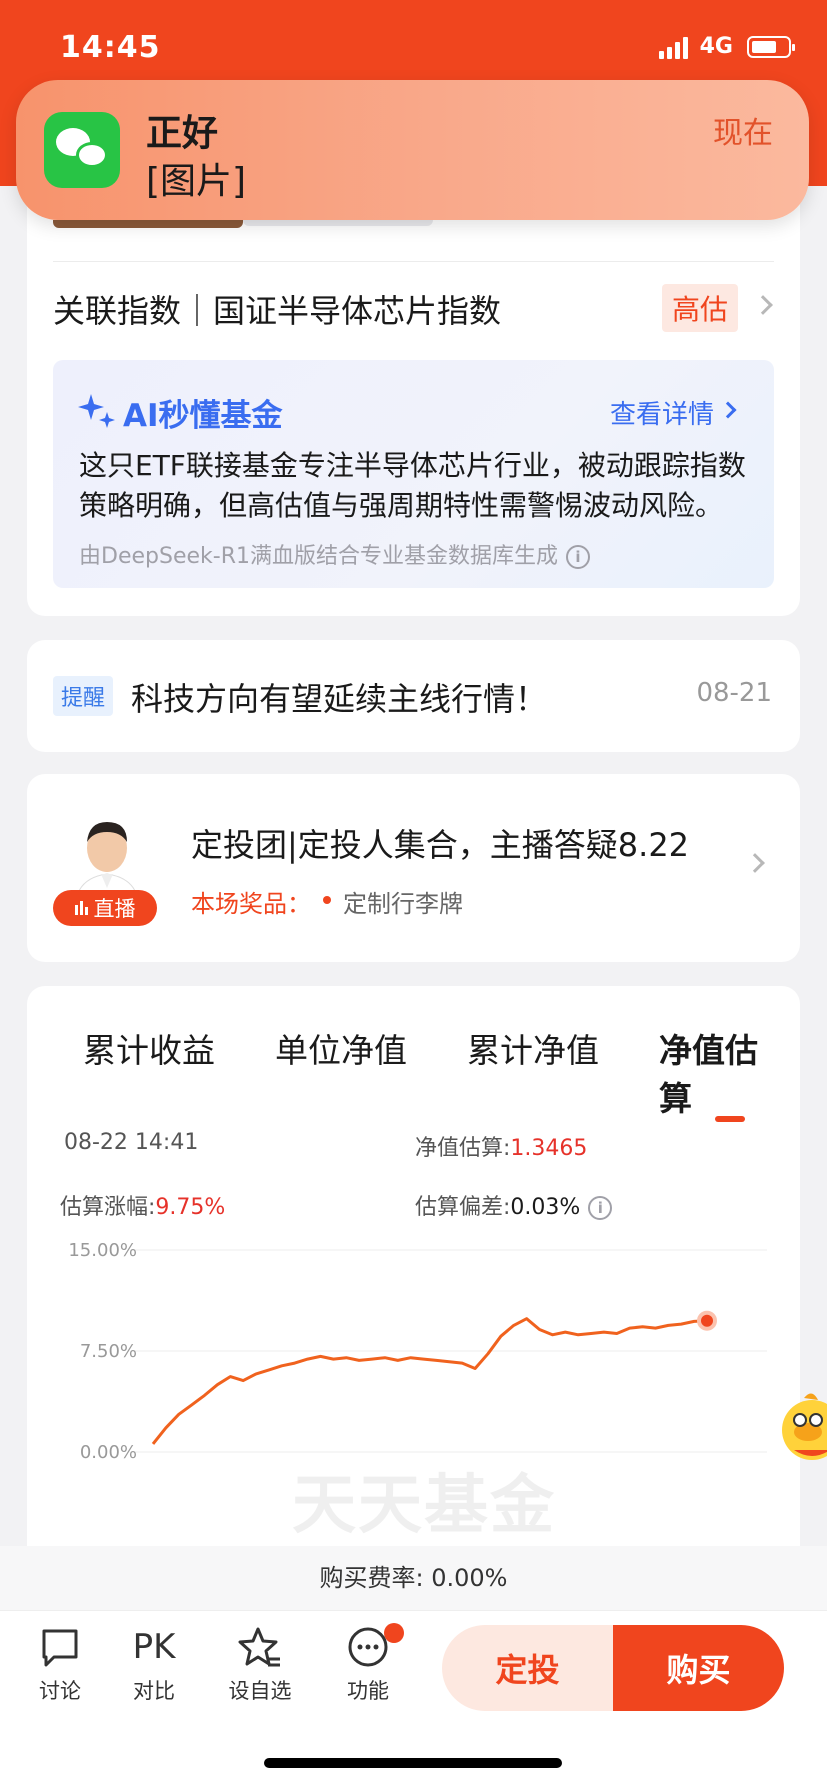 The height and width of the screenshot is (1789, 827). What do you see at coordinates (413, 1752) in the screenshot?
I see `home-area` at bounding box center [413, 1752].